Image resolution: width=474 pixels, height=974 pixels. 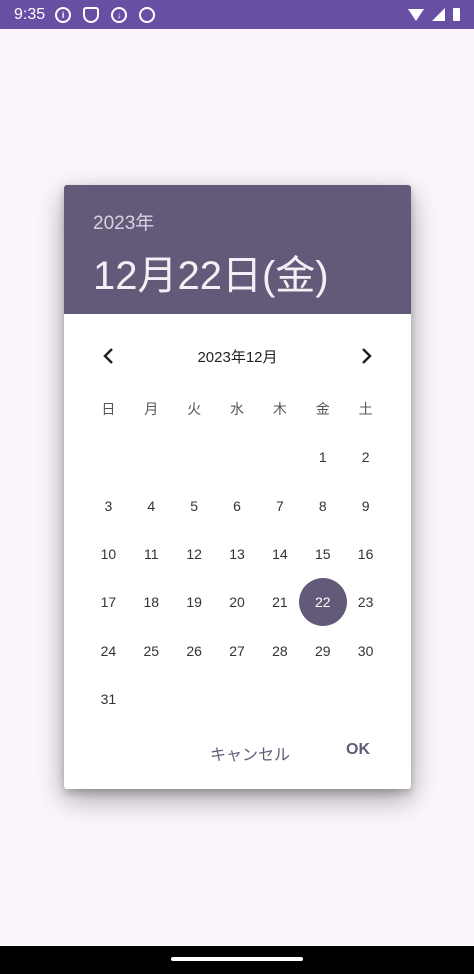 I want to click on day-number: 21, so click(x=280, y=602).